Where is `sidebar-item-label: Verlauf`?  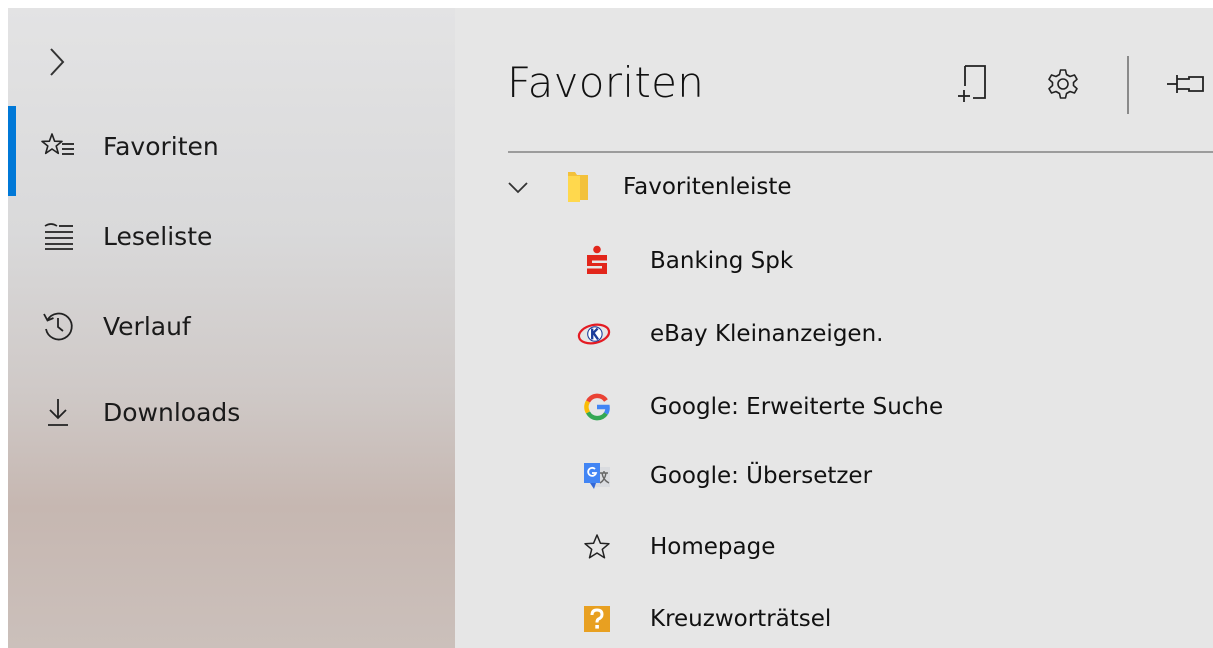
sidebar-item-label: Verlauf is located at coordinates (147, 326).